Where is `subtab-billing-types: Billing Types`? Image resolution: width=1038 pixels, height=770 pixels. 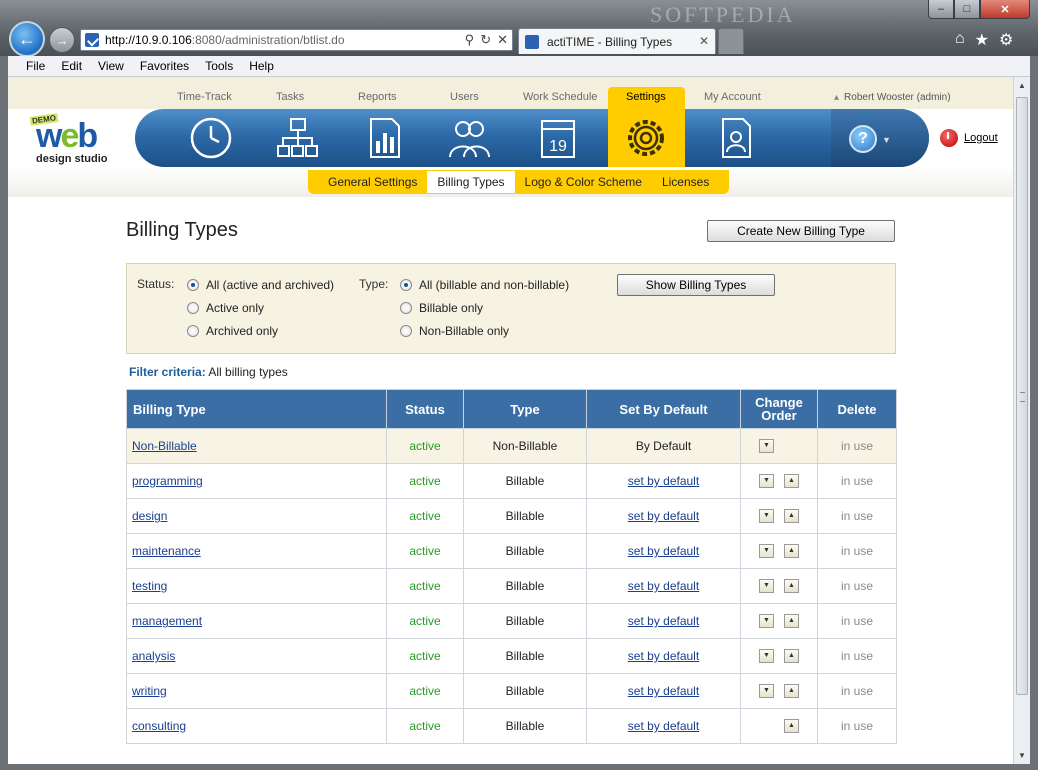 subtab-billing-types: Billing Types is located at coordinates (471, 182).